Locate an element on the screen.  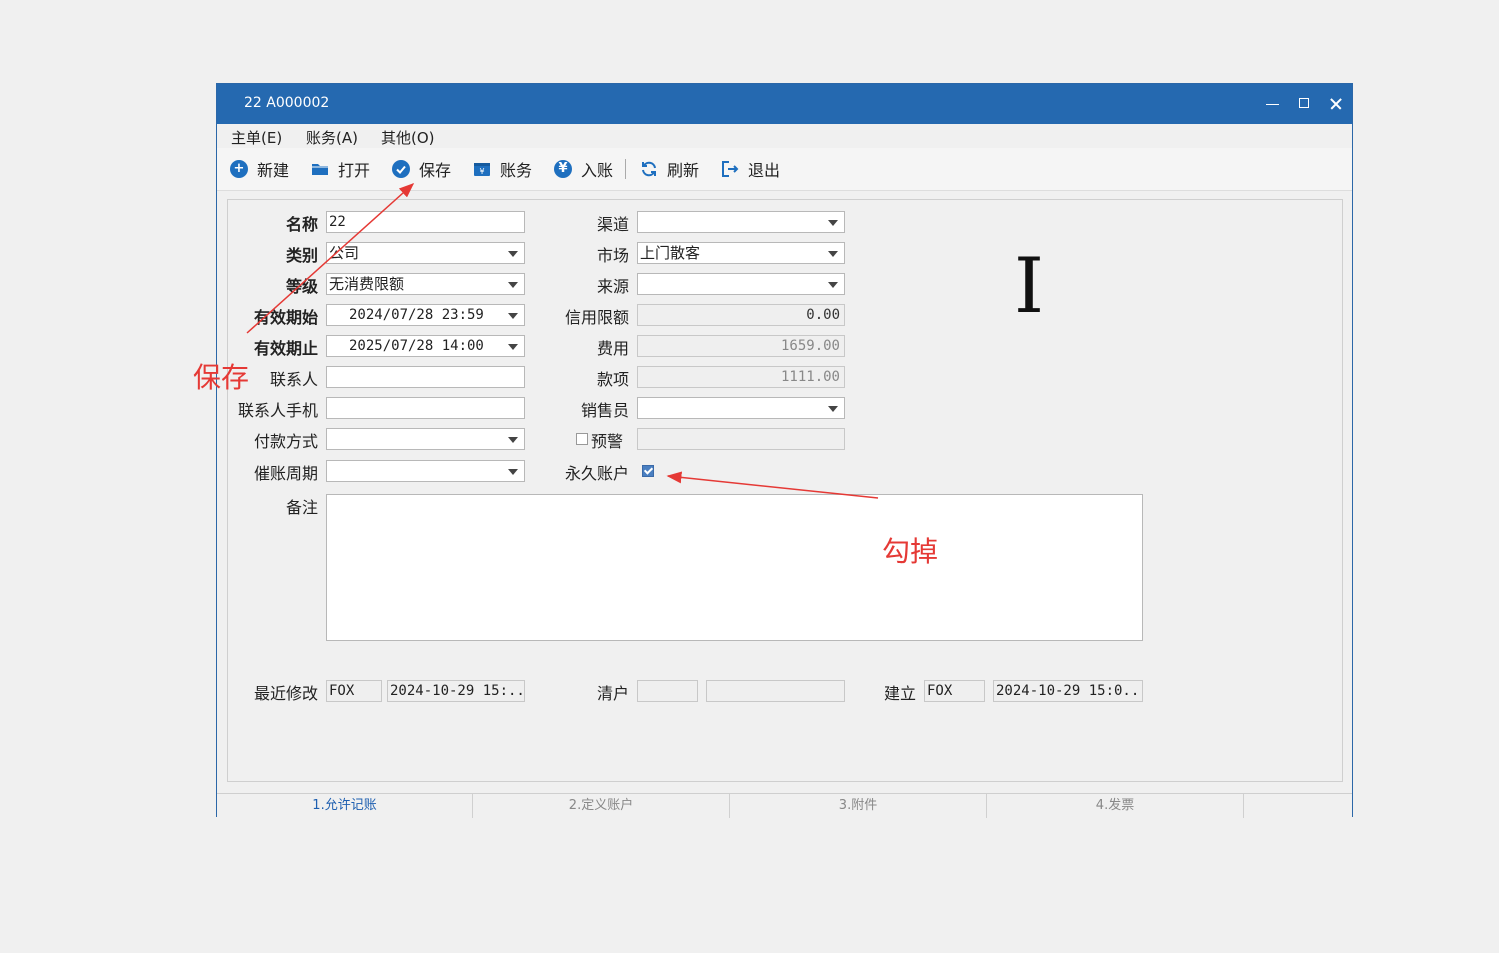
new-label: 新建 is located at coordinates (273, 170).